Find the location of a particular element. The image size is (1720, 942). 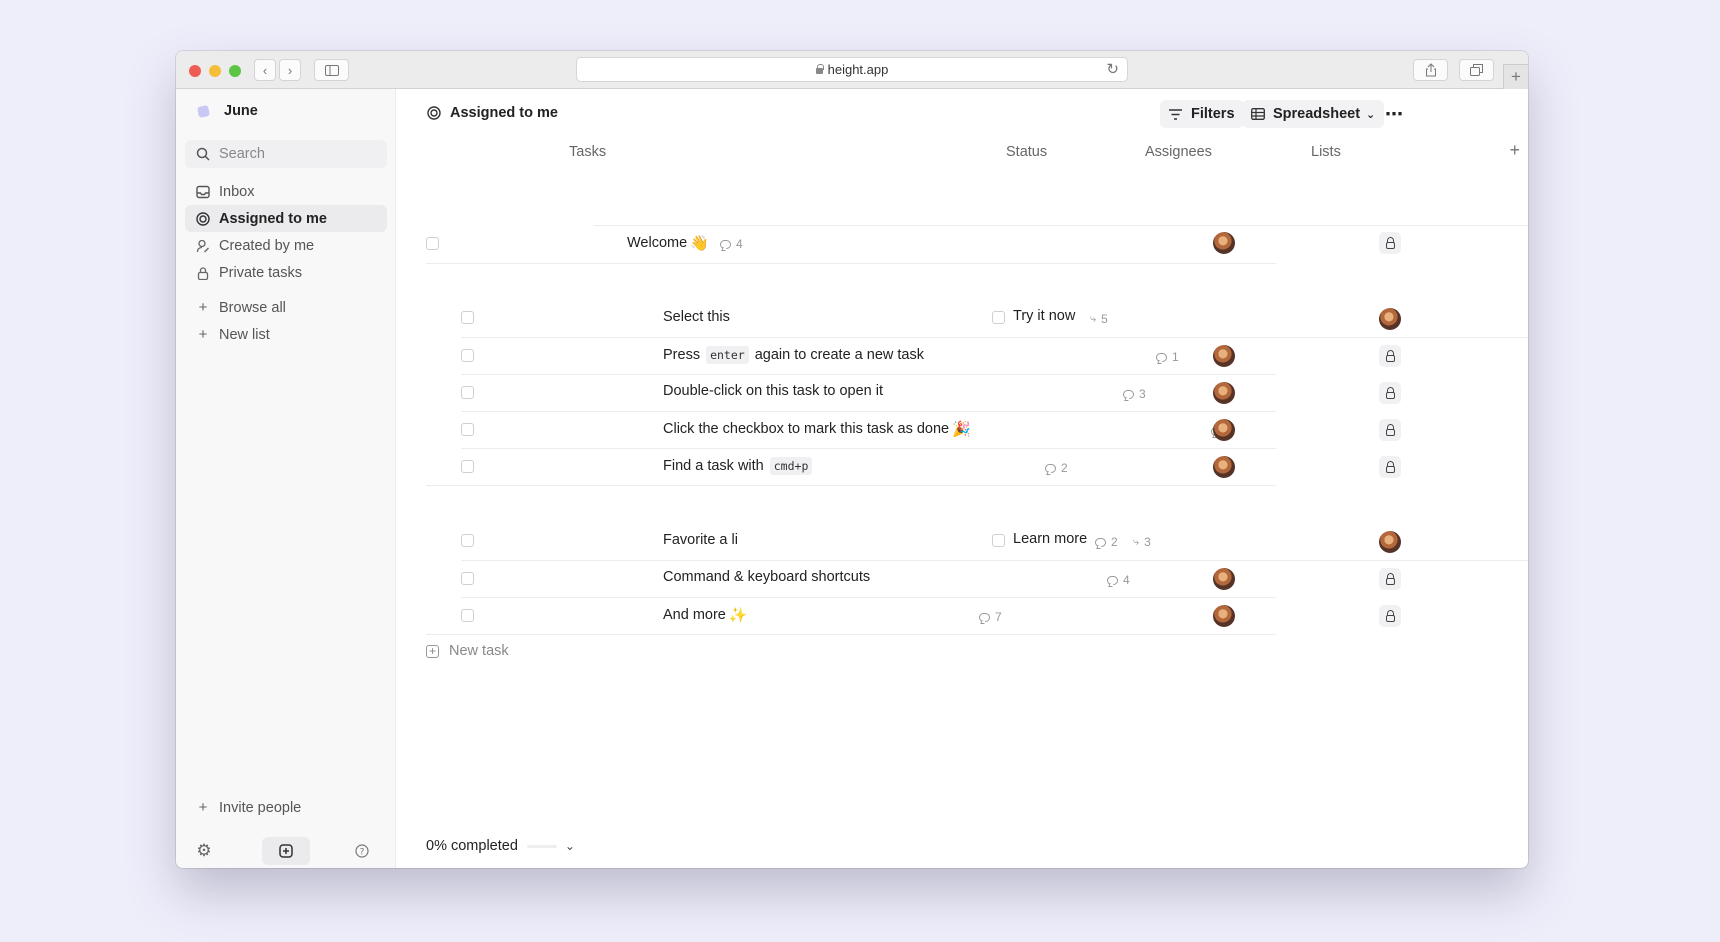

task-title: Favorite a li is located at coordinates (700, 540).